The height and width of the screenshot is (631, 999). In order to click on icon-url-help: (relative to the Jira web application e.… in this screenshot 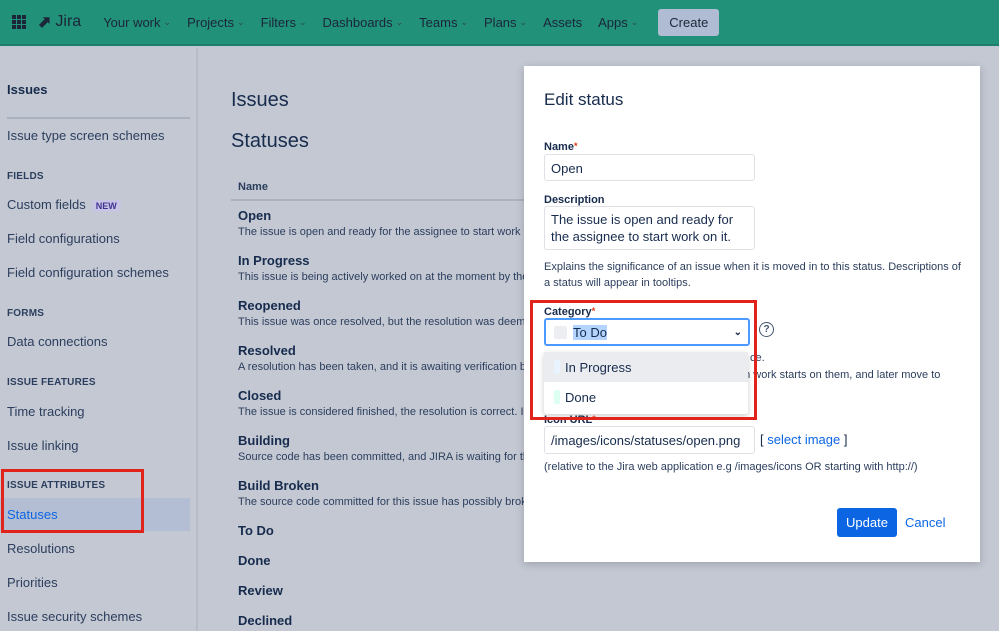, I will do `click(731, 467)`.